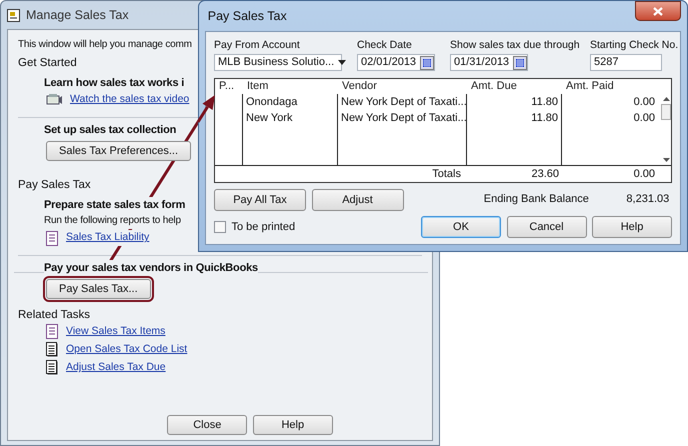  I want to click on task-link: Sales Tax Liability, so click(108, 238).